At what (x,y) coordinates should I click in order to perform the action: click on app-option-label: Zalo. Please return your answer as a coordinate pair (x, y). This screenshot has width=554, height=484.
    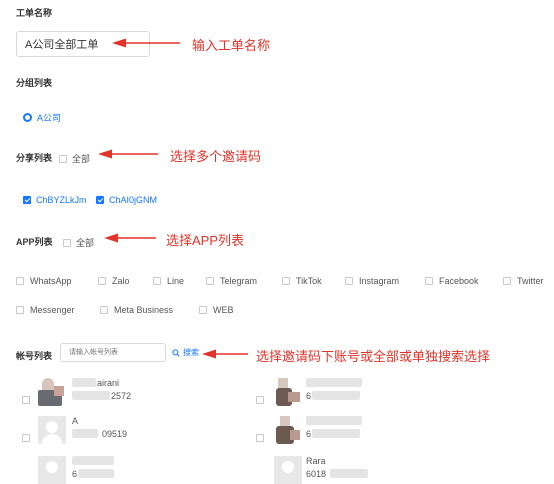
    Looking at the image, I should click on (121, 281).